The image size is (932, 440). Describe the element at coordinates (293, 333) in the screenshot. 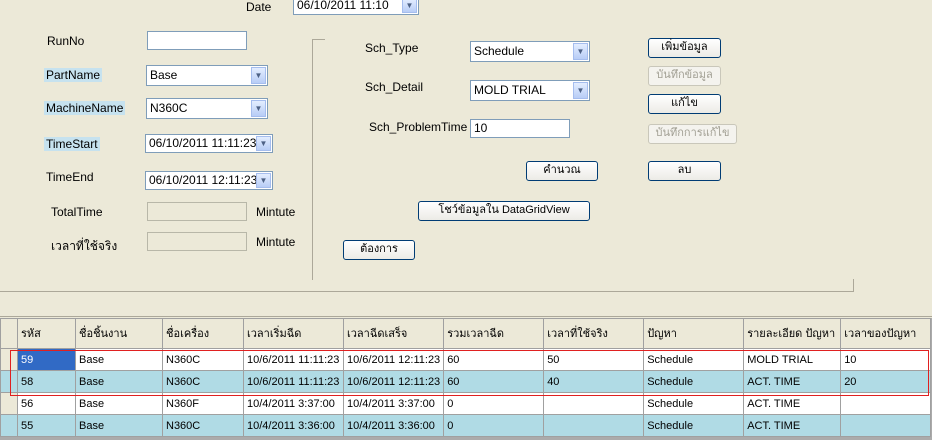

I see `column-header: เวลาเริ่มฉีด` at that location.